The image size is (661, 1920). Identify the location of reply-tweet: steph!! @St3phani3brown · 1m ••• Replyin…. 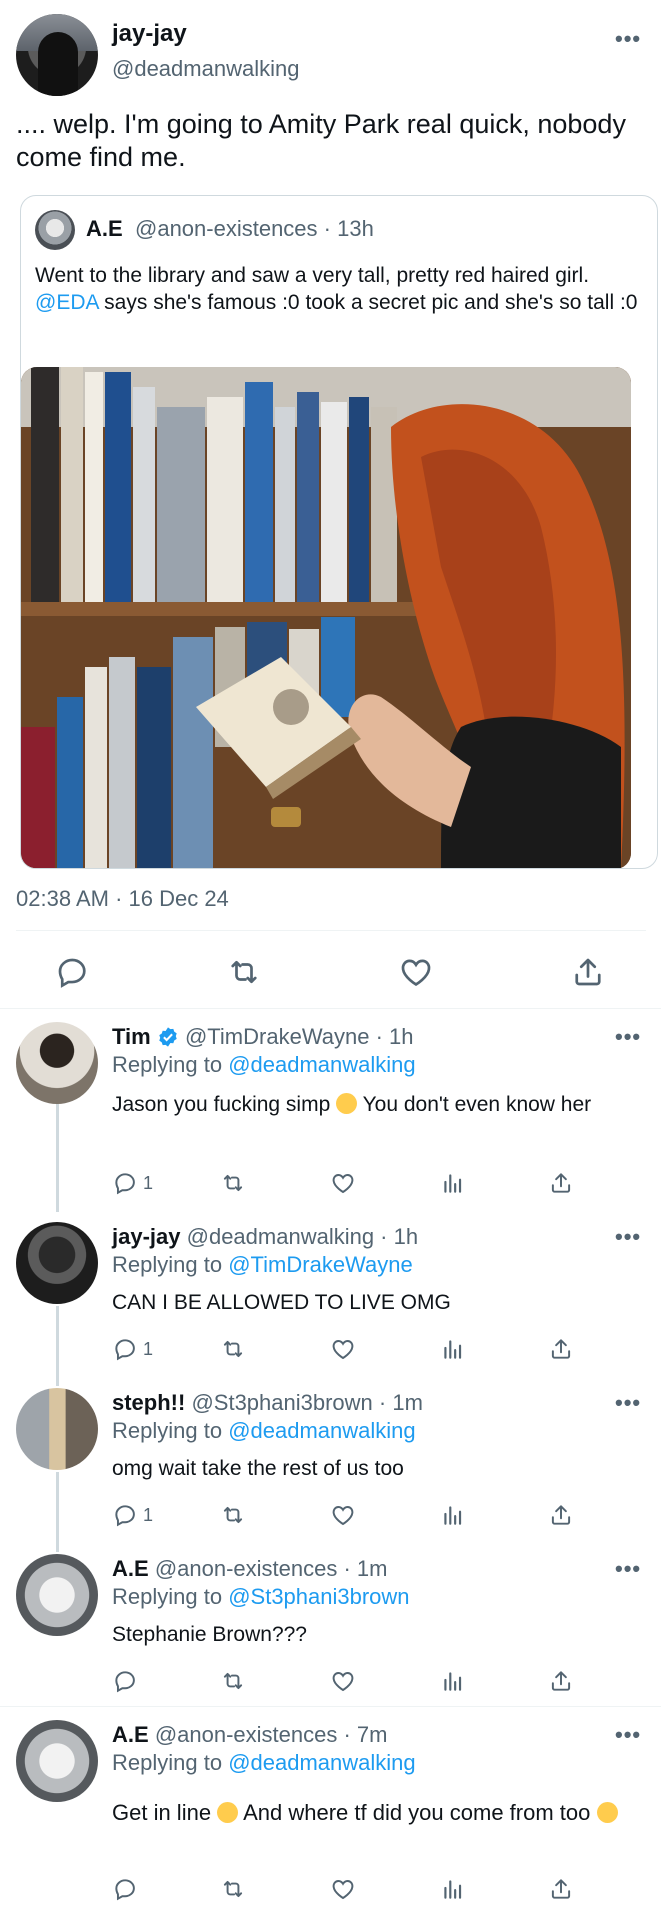
(330, 1459).